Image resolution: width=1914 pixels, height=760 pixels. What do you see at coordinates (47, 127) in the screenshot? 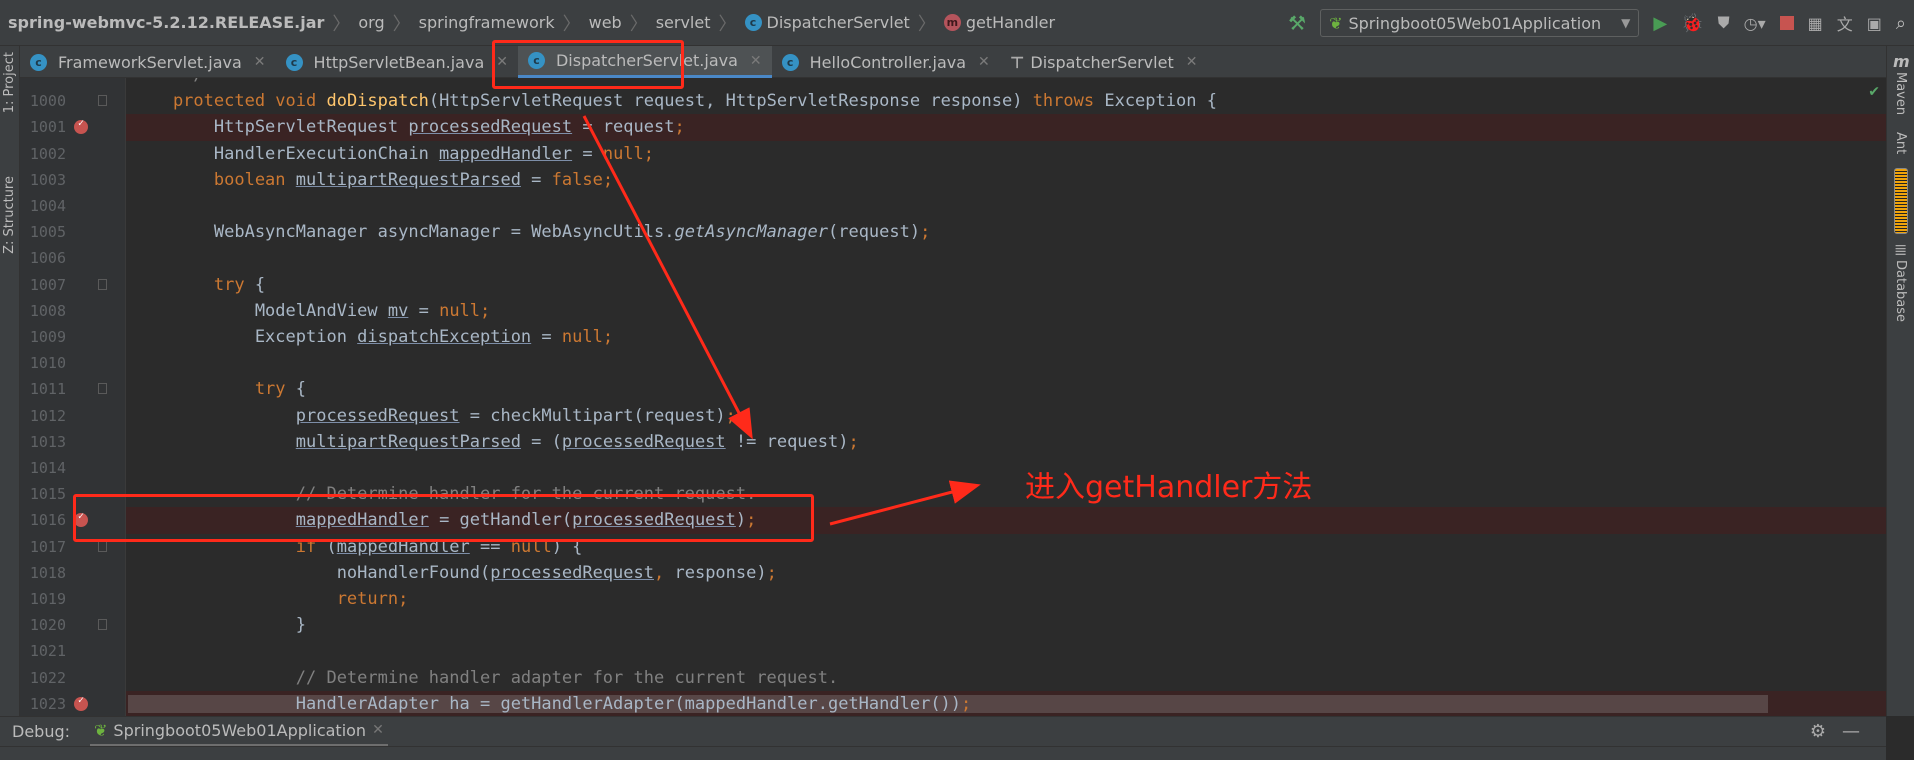
I see `line-number: 1001` at bounding box center [47, 127].